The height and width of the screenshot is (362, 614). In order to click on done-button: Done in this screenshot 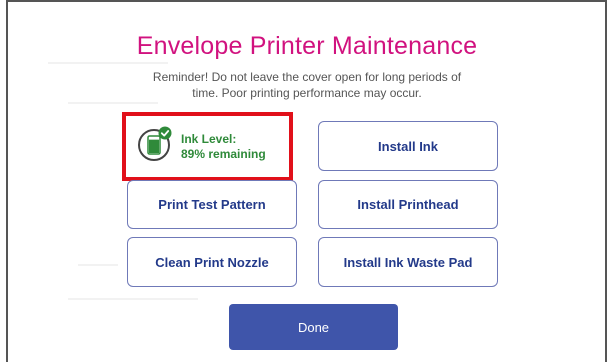, I will do `click(313, 327)`.